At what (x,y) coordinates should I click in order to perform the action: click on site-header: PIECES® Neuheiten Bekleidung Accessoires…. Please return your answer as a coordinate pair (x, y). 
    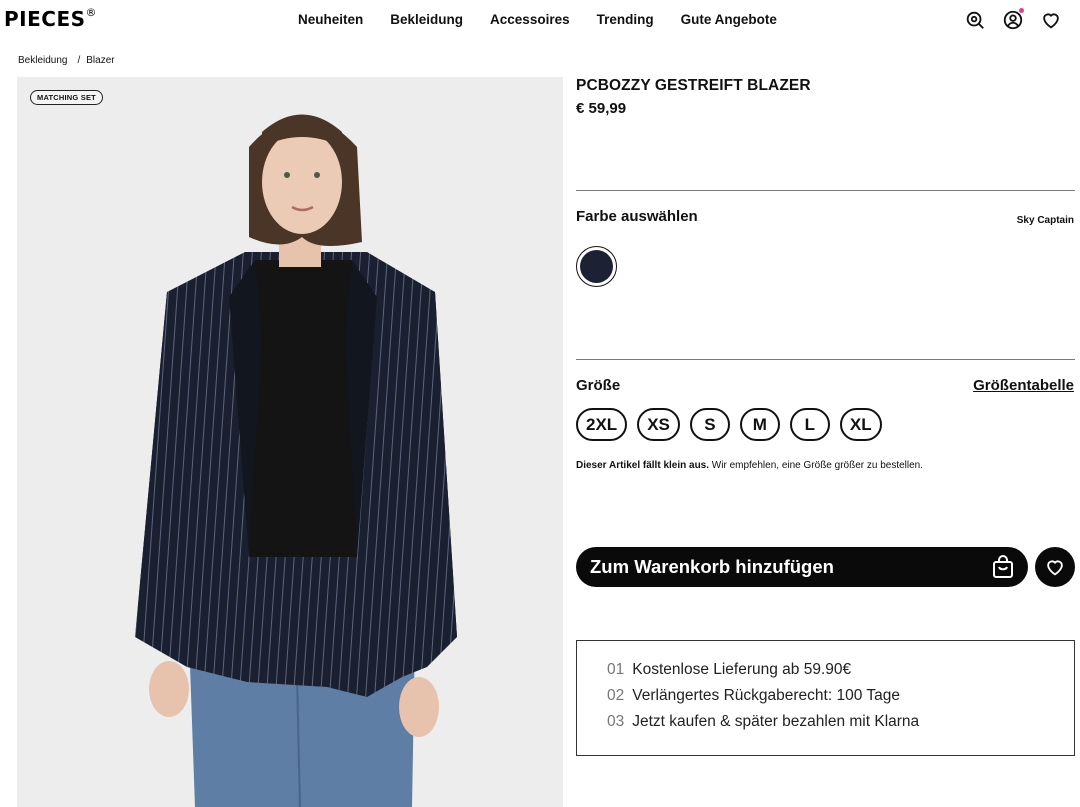
    Looking at the image, I should click on (540, 20).